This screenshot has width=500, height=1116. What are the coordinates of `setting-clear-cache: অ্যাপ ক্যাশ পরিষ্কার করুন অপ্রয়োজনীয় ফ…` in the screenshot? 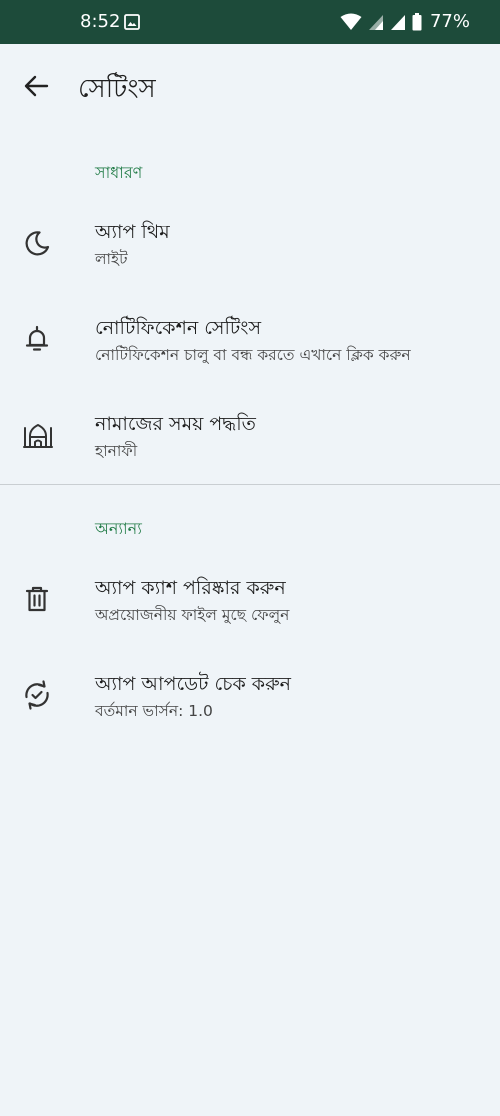 It's located at (250, 604).